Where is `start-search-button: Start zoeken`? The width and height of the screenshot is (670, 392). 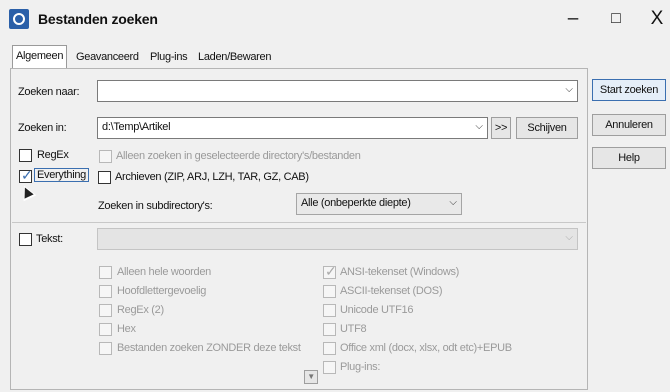 start-search-button: Start zoeken is located at coordinates (629, 90).